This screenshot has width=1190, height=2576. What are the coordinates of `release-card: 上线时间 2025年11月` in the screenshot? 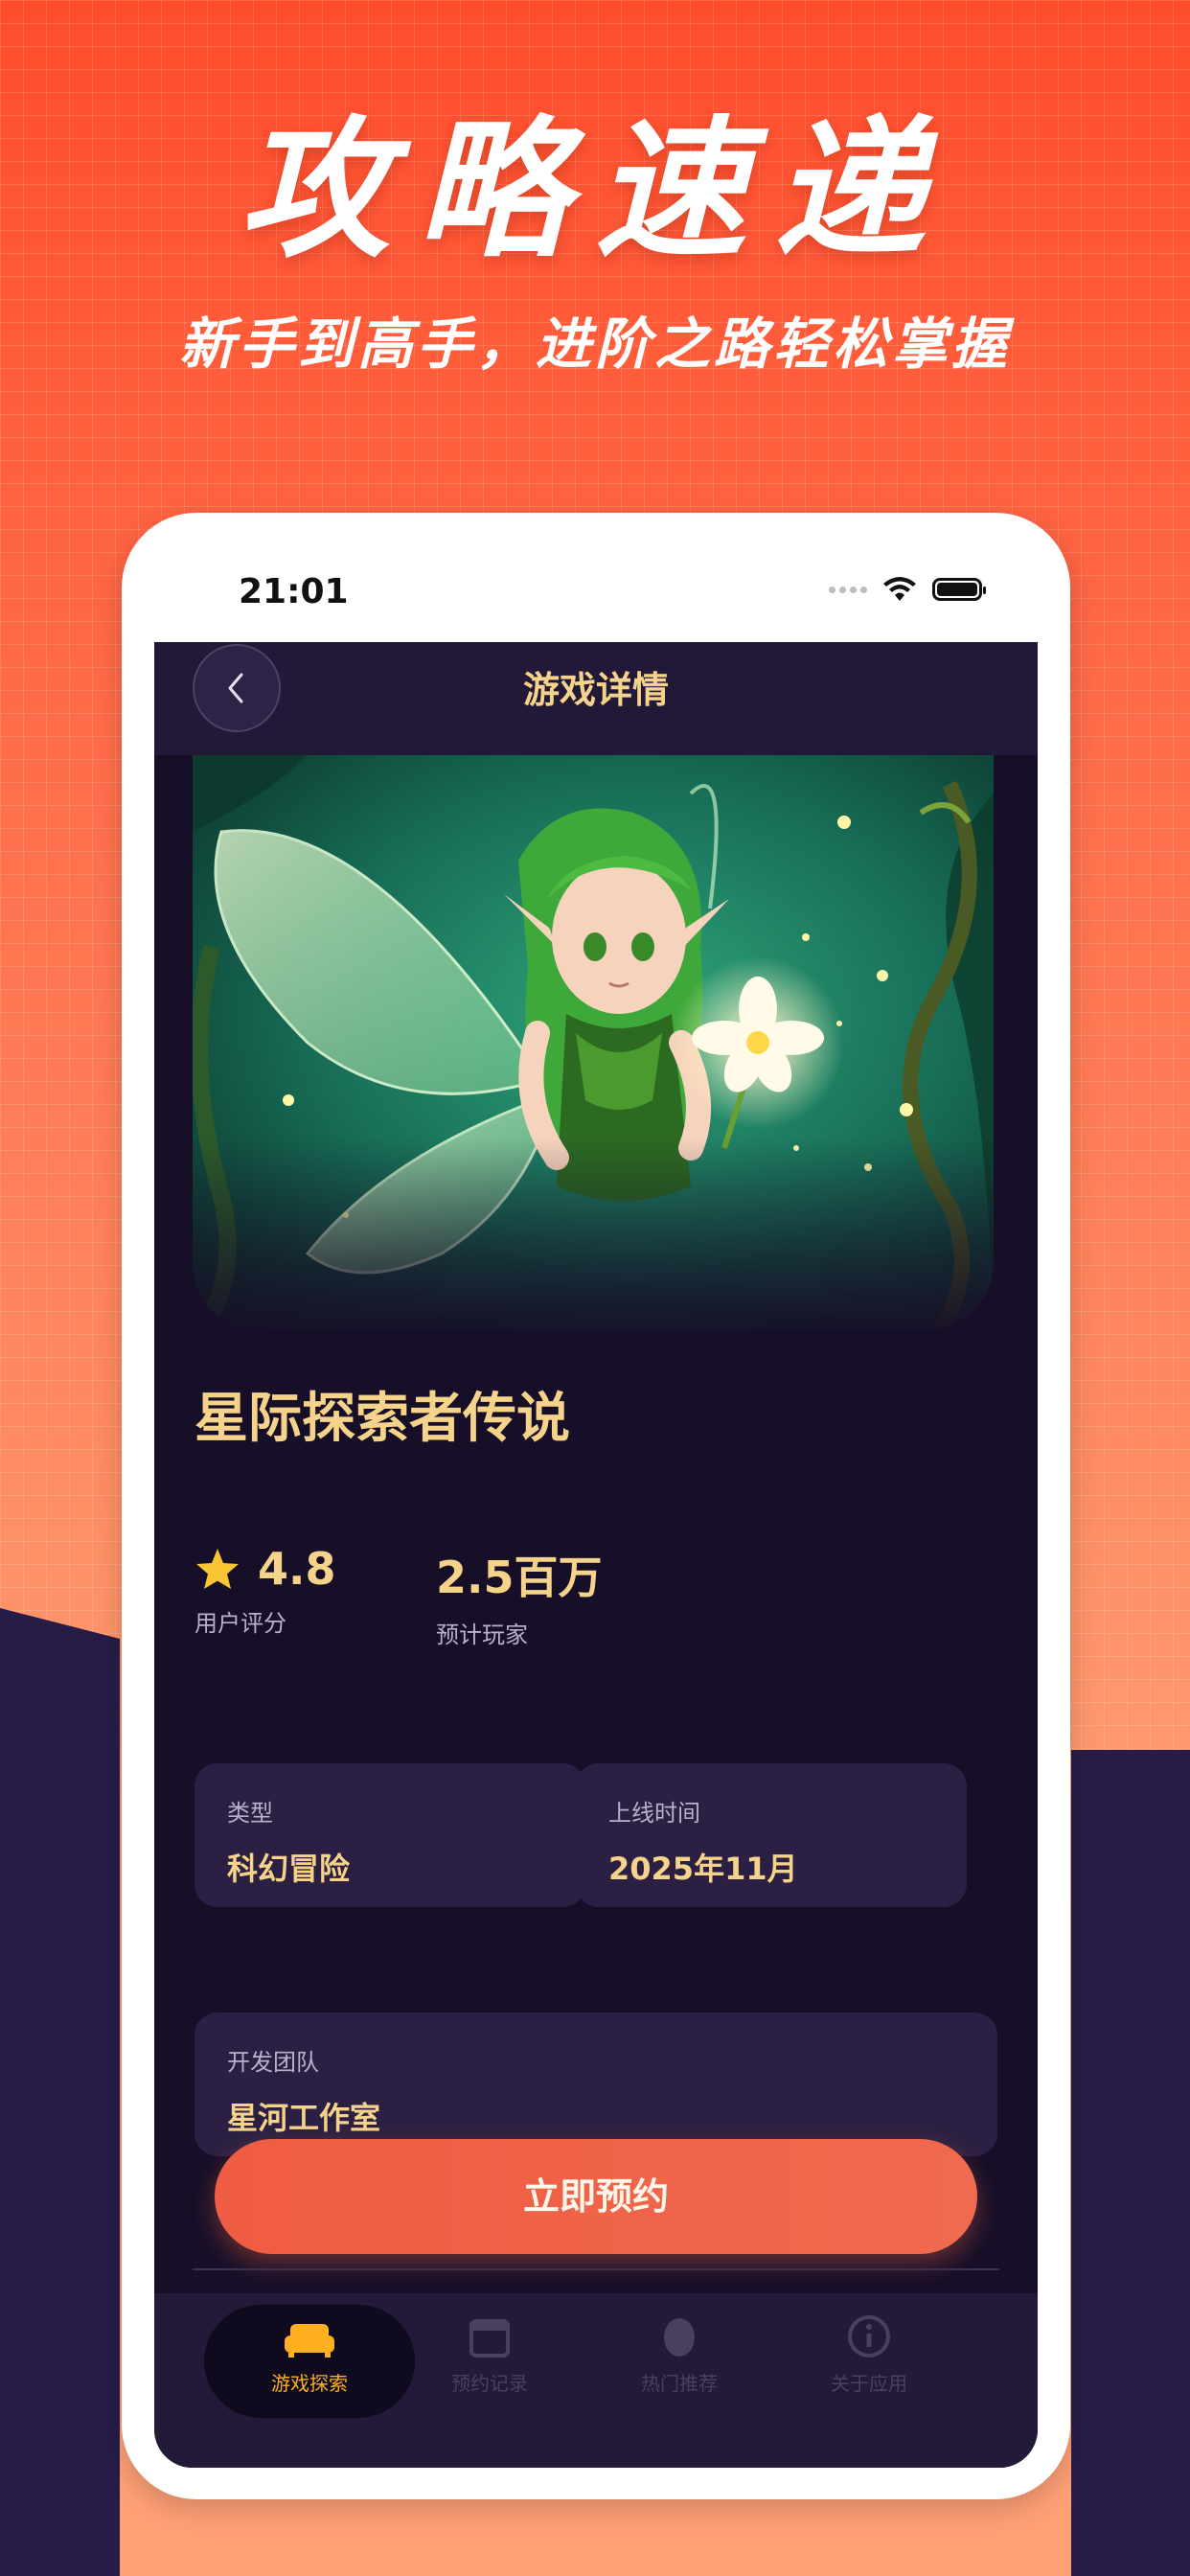 It's located at (772, 1835).